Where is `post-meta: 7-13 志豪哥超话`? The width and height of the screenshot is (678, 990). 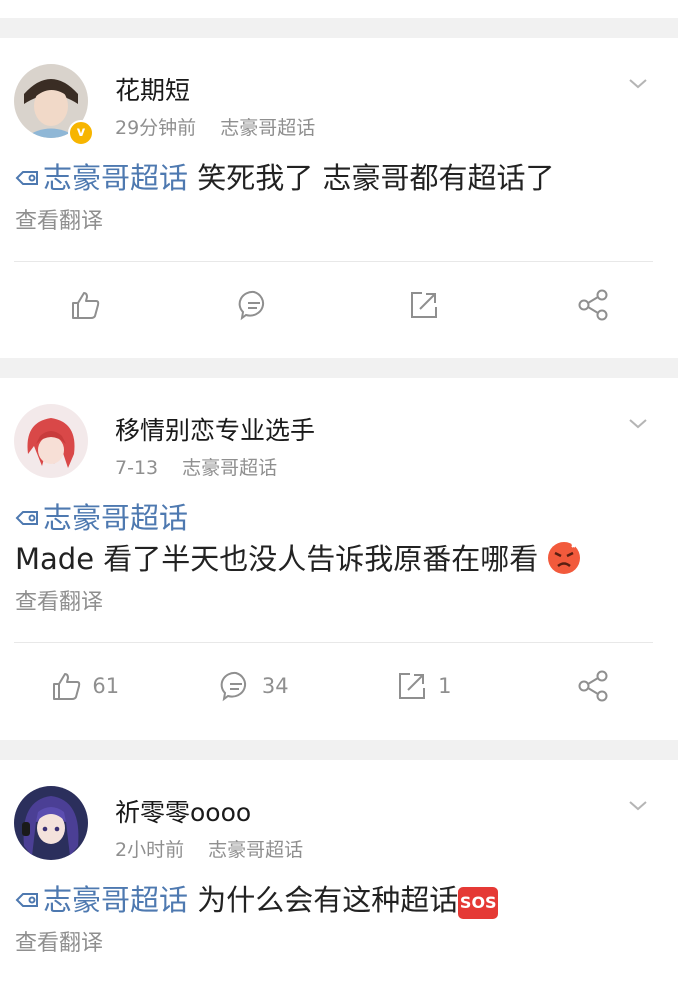
post-meta: 7-13 志豪哥超话 is located at coordinates (196, 466).